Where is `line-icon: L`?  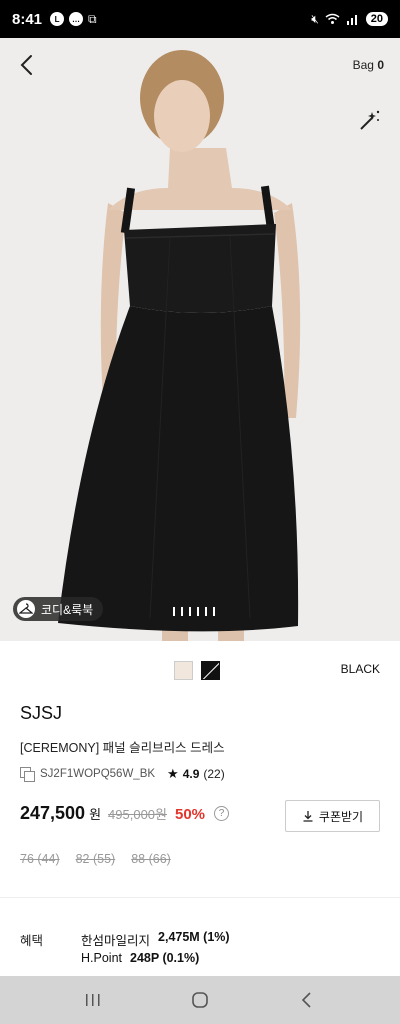 line-icon: L is located at coordinates (57, 19).